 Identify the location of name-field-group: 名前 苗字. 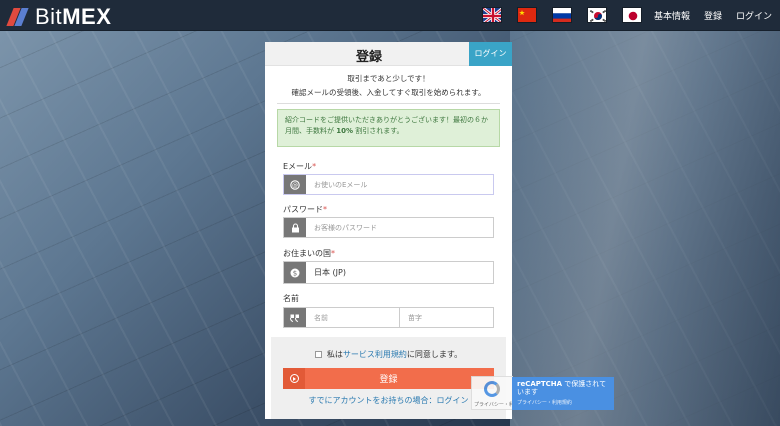
(388, 317).